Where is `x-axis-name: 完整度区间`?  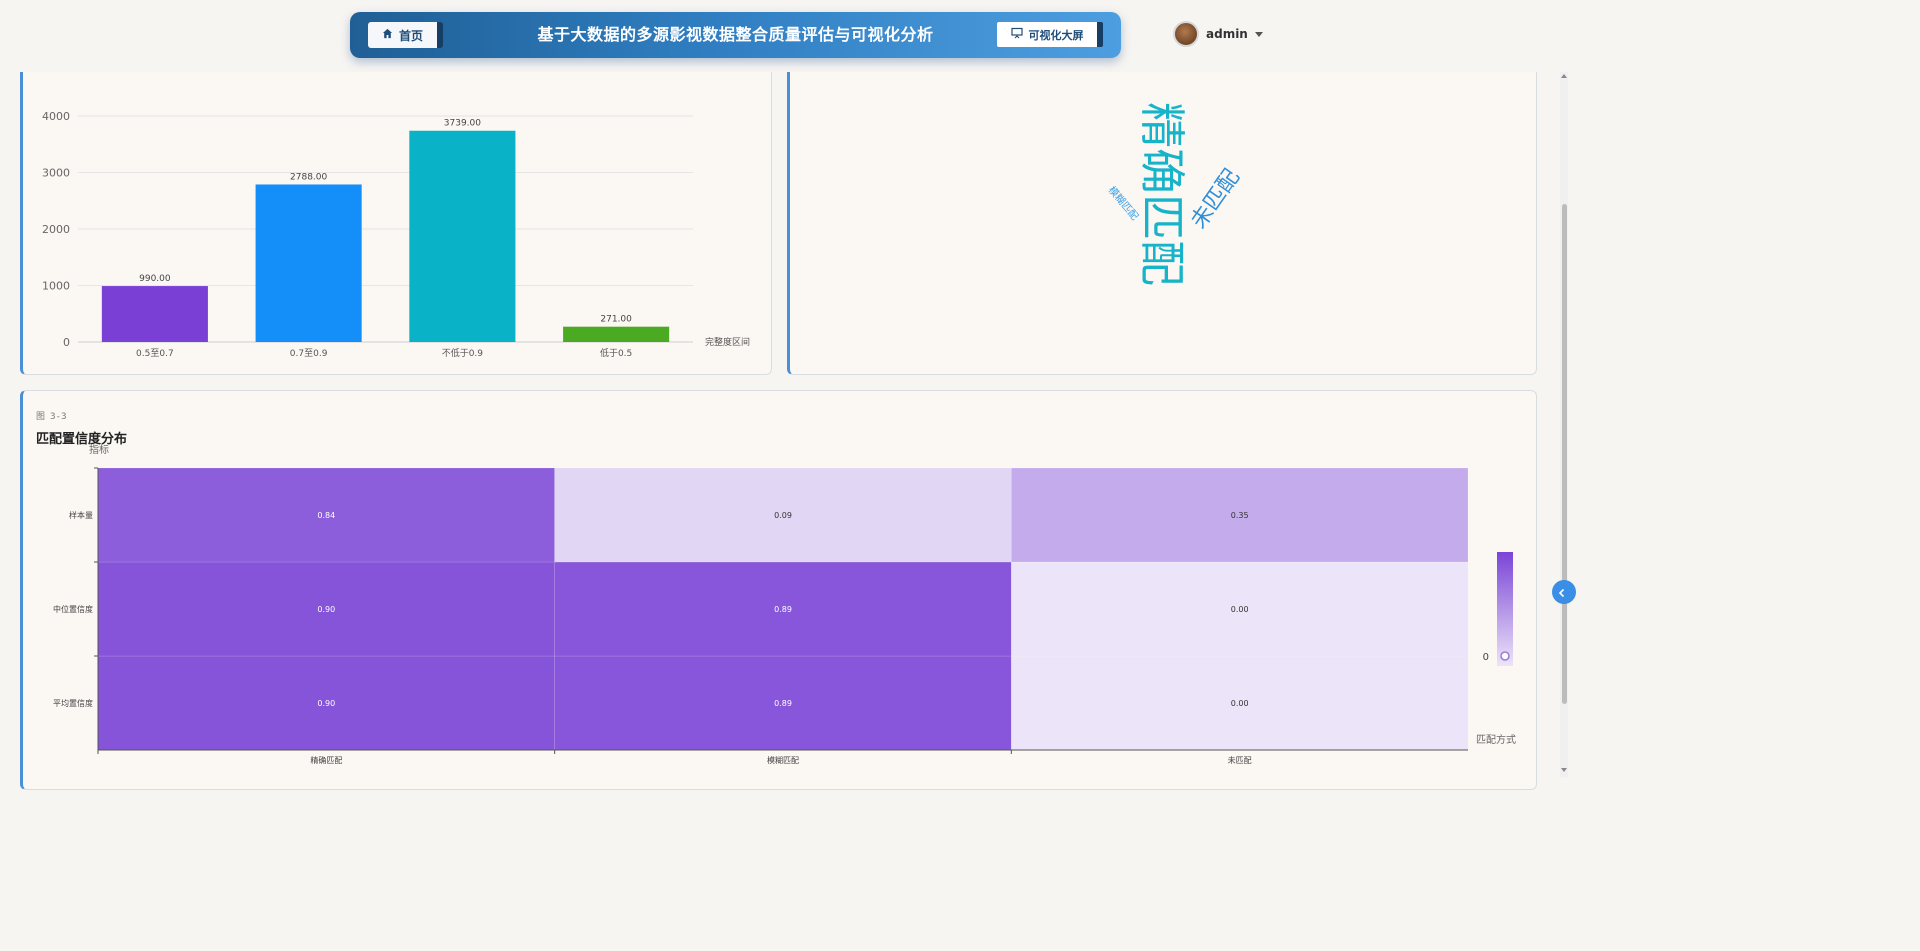 x-axis-name: 完整度区间 is located at coordinates (727, 342).